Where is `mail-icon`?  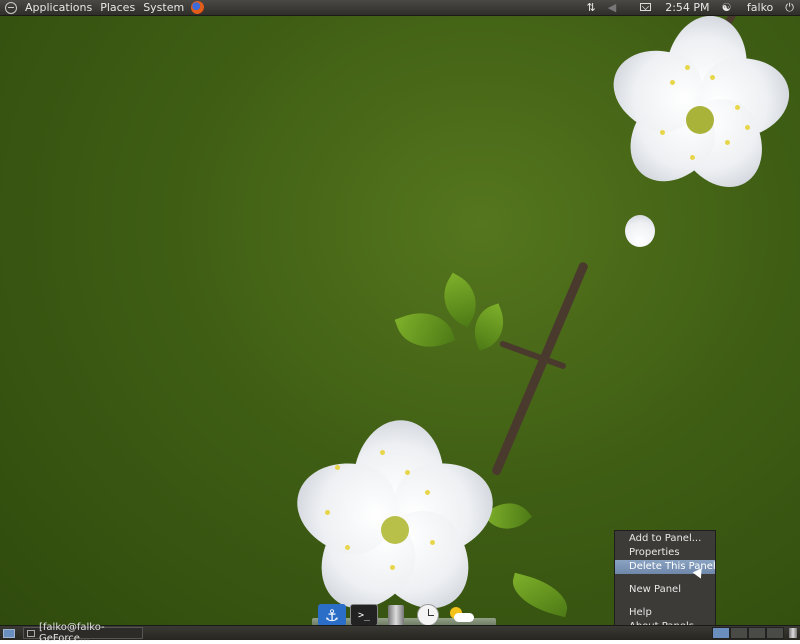
mail-icon is located at coordinates (640, 7).